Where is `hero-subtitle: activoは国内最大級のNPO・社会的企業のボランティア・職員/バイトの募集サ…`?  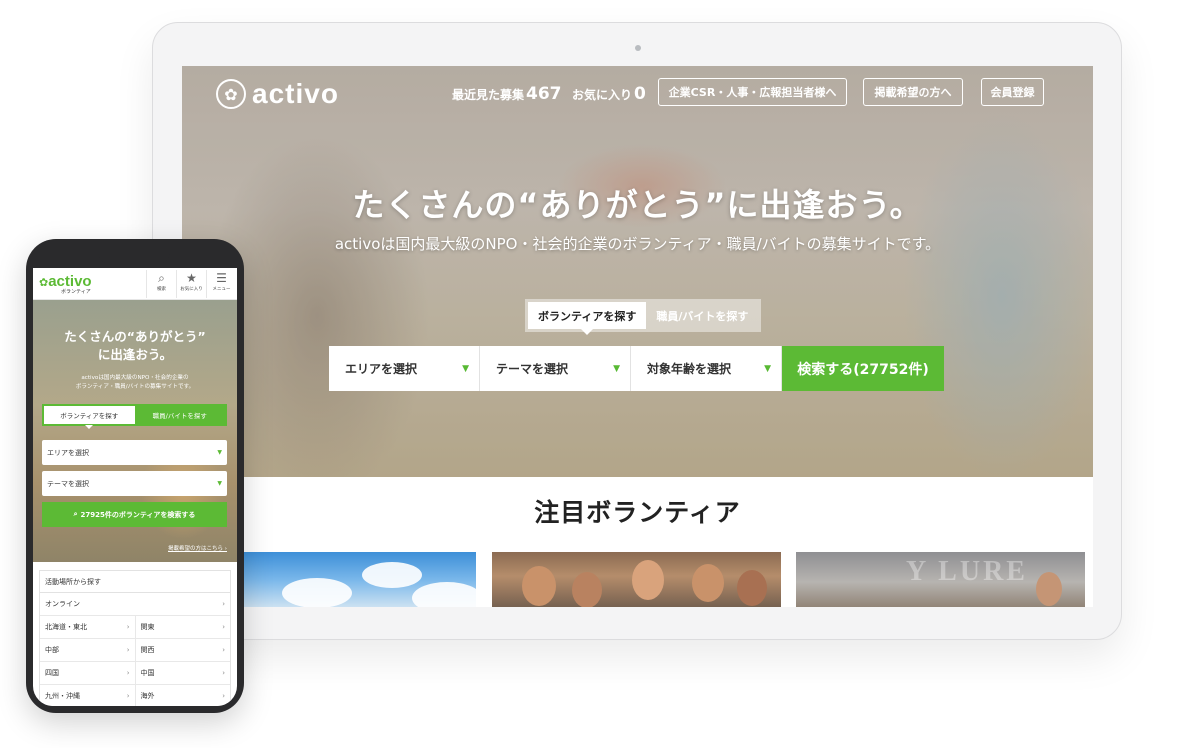 hero-subtitle: activoは国内最大級のNPO・社会的企業のボランティア・職員/バイトの募集サ… is located at coordinates (637, 244).